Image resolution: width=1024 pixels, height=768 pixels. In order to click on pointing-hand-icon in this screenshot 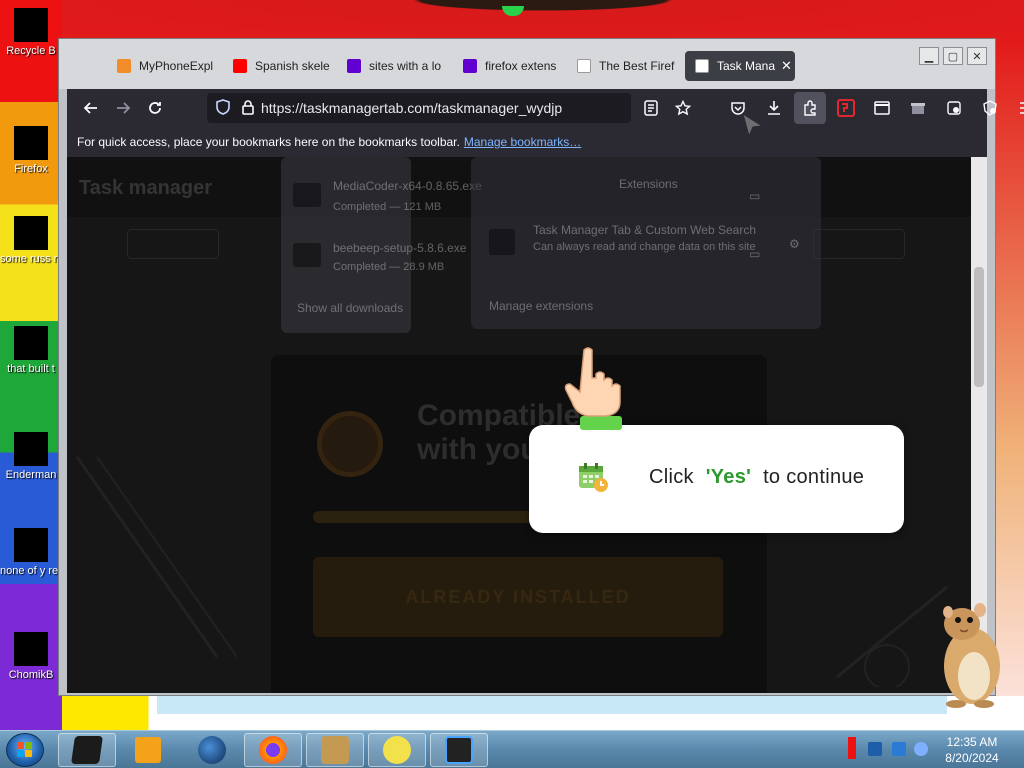, I will do `click(593, 388)`.